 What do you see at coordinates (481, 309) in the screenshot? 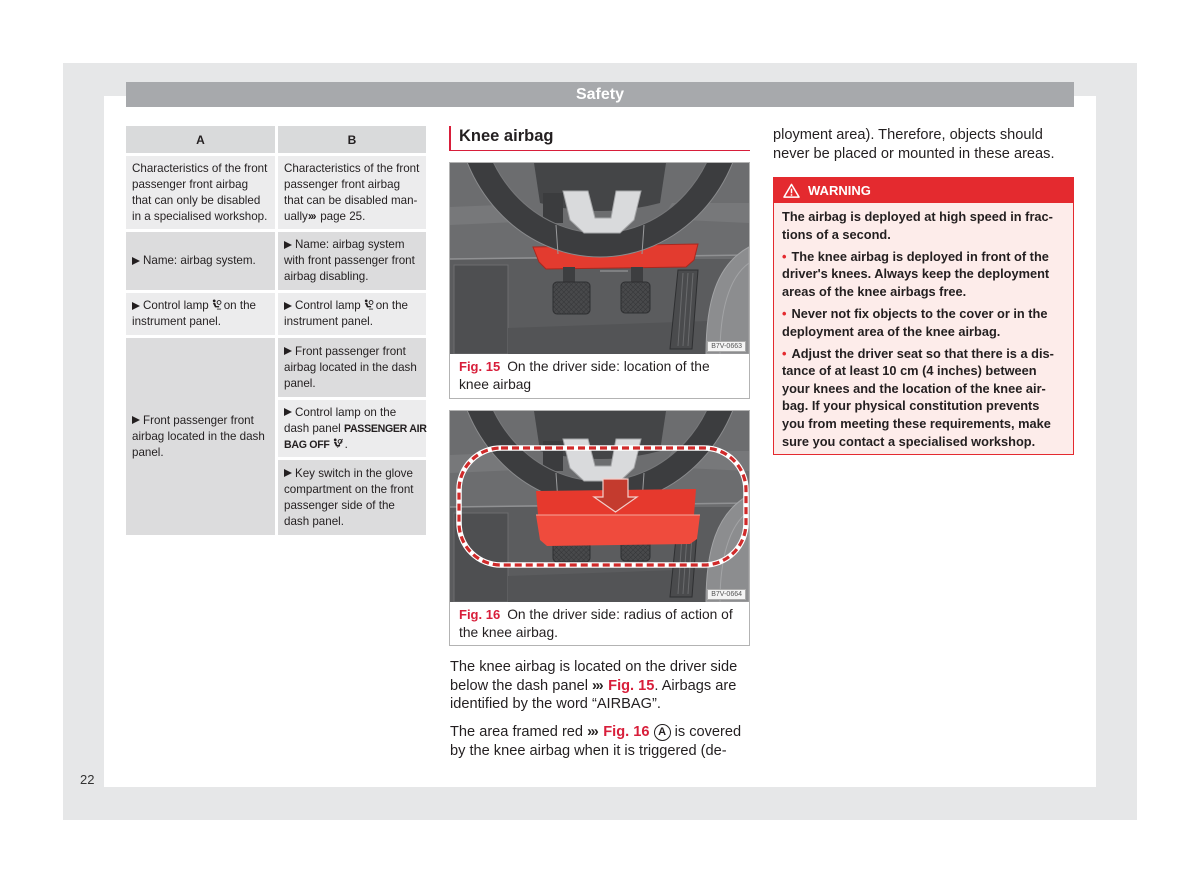
I see `side-panel` at bounding box center [481, 309].